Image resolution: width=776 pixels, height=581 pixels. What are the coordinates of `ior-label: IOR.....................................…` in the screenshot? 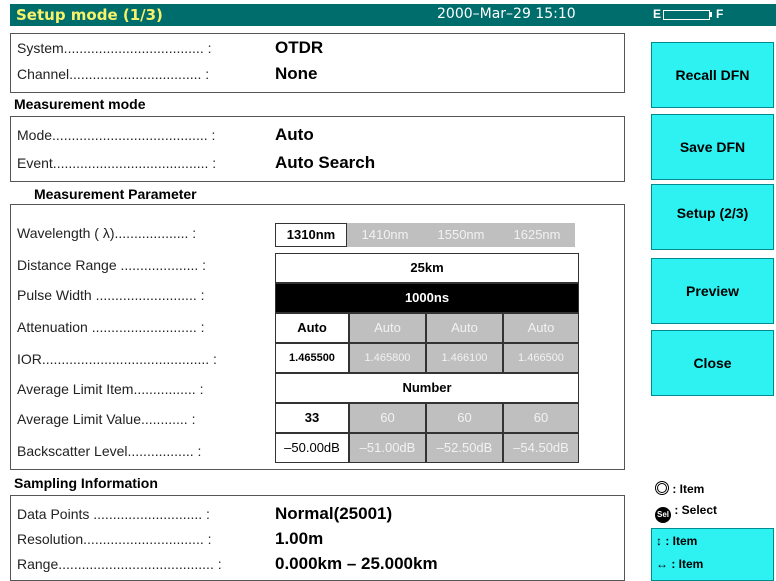 It's located at (117, 359).